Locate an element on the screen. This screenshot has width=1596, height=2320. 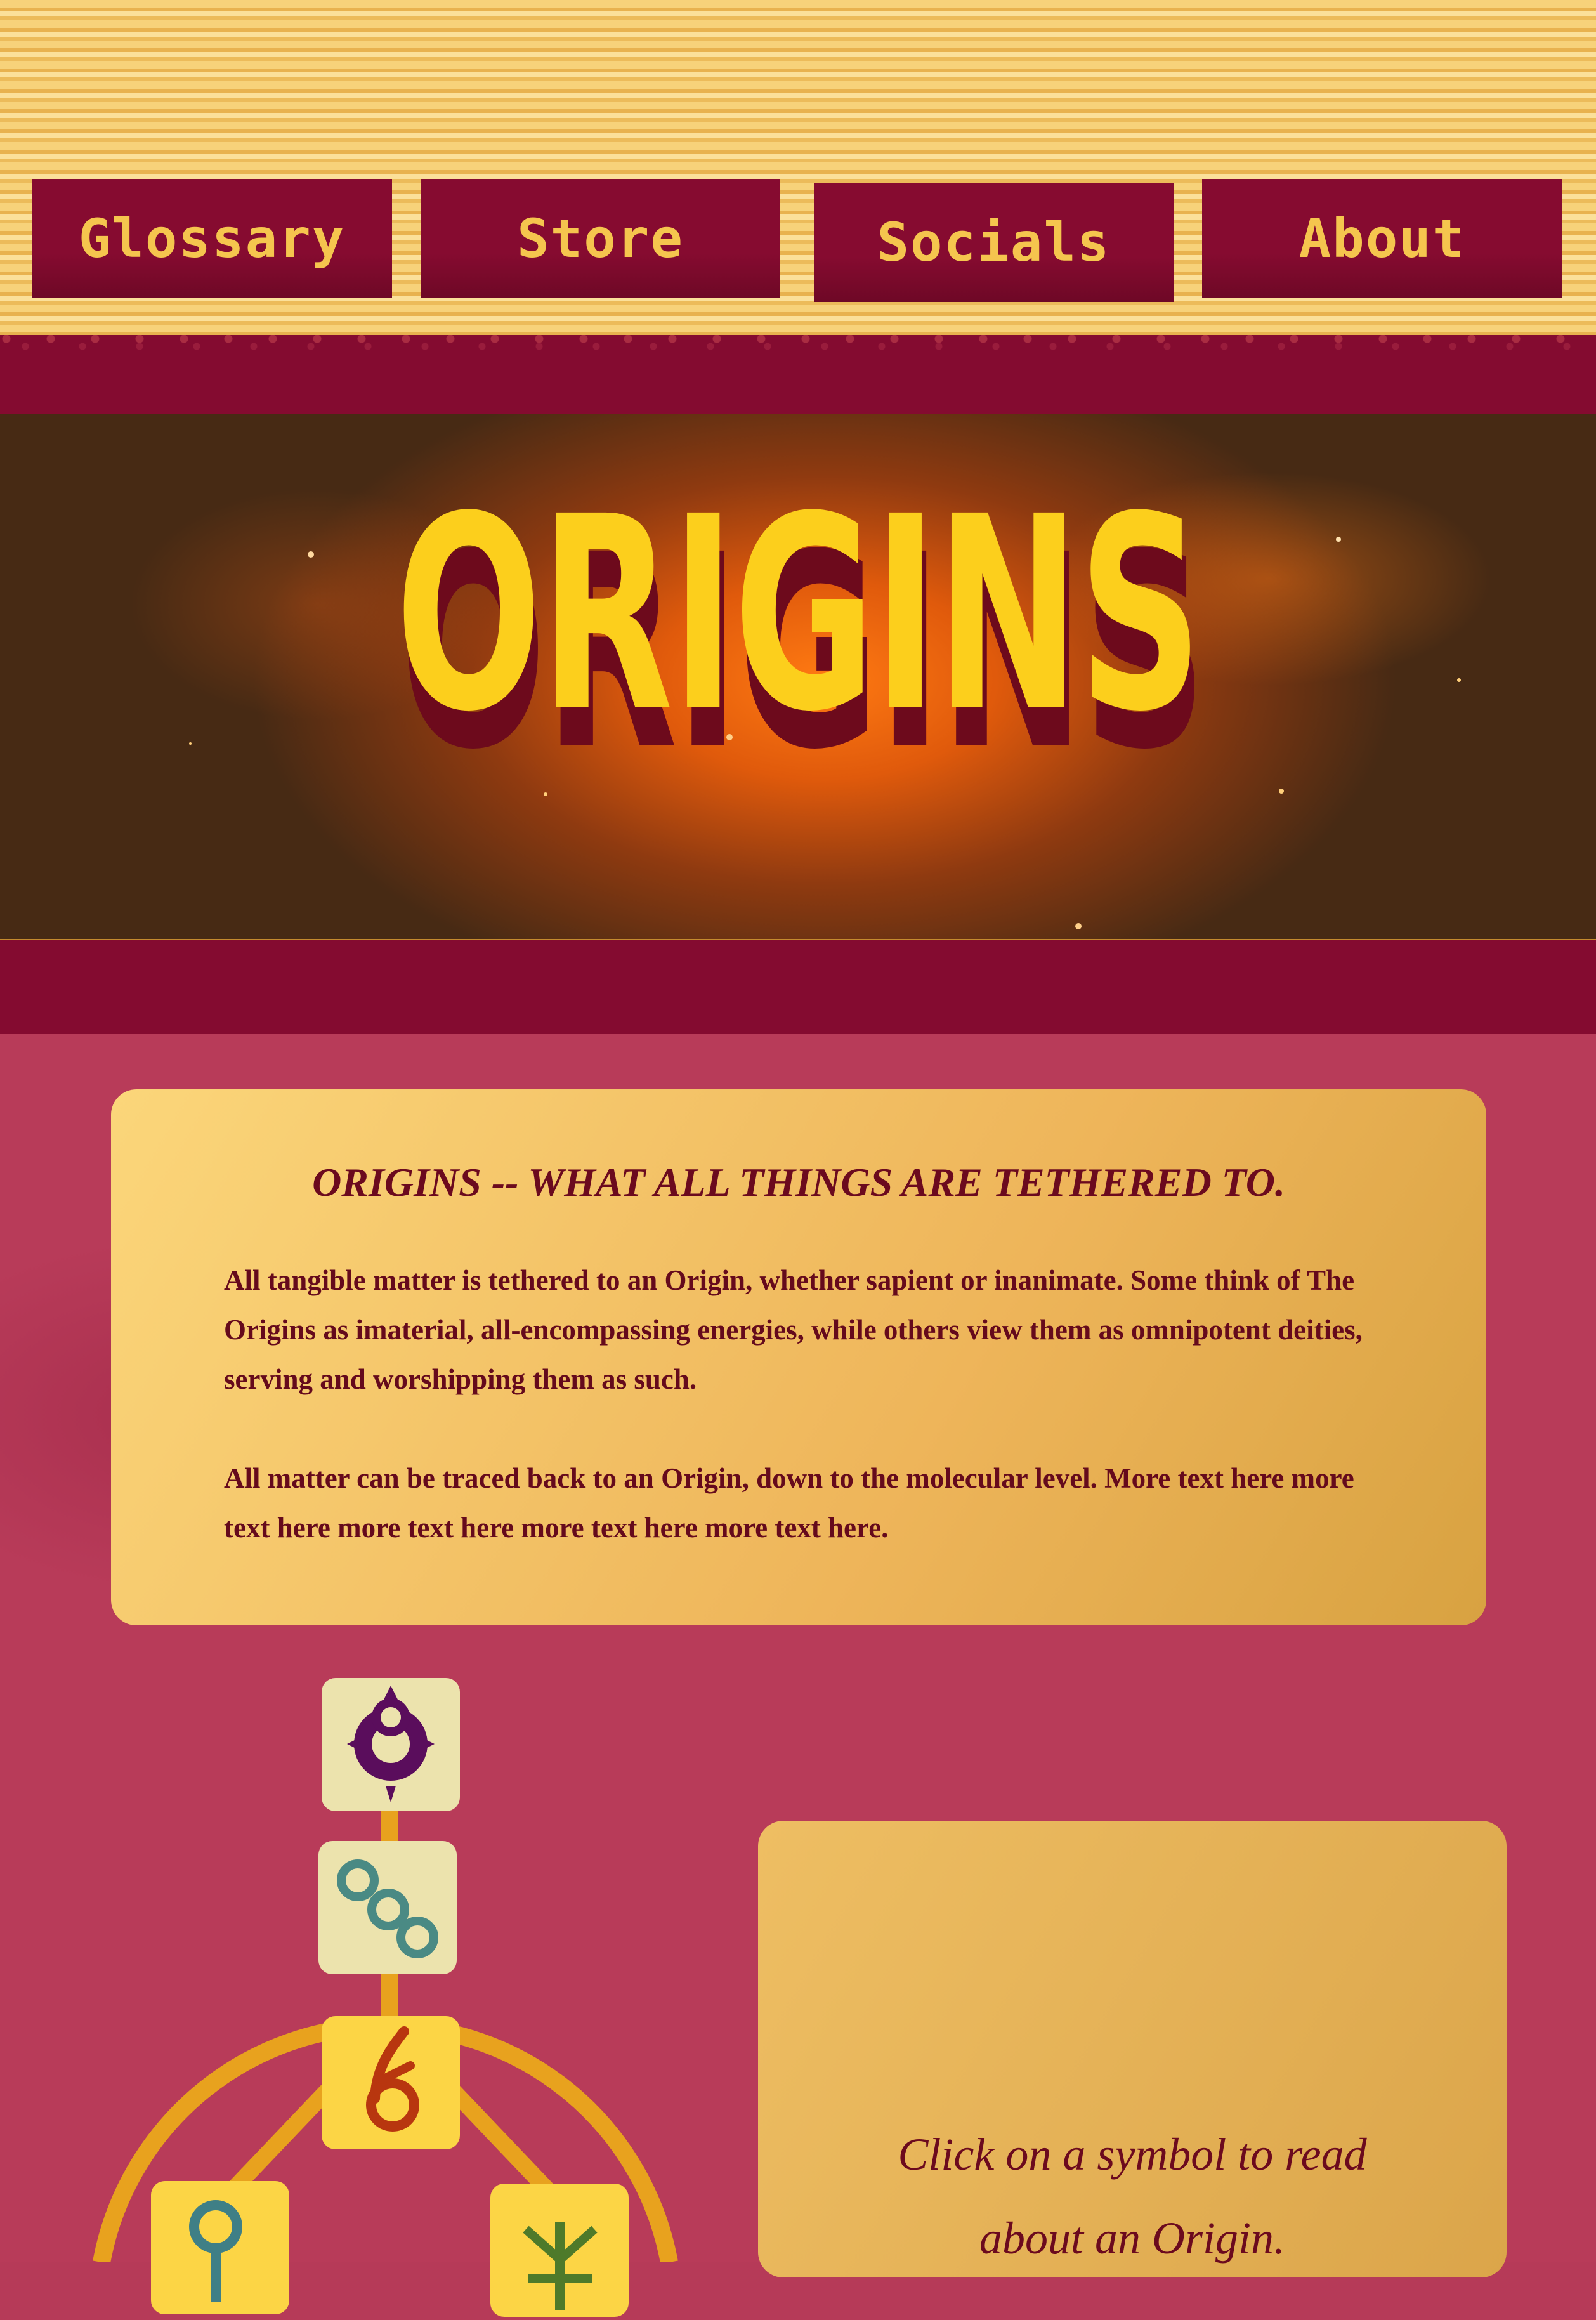
hero-divider-band is located at coordinates (798, 987).